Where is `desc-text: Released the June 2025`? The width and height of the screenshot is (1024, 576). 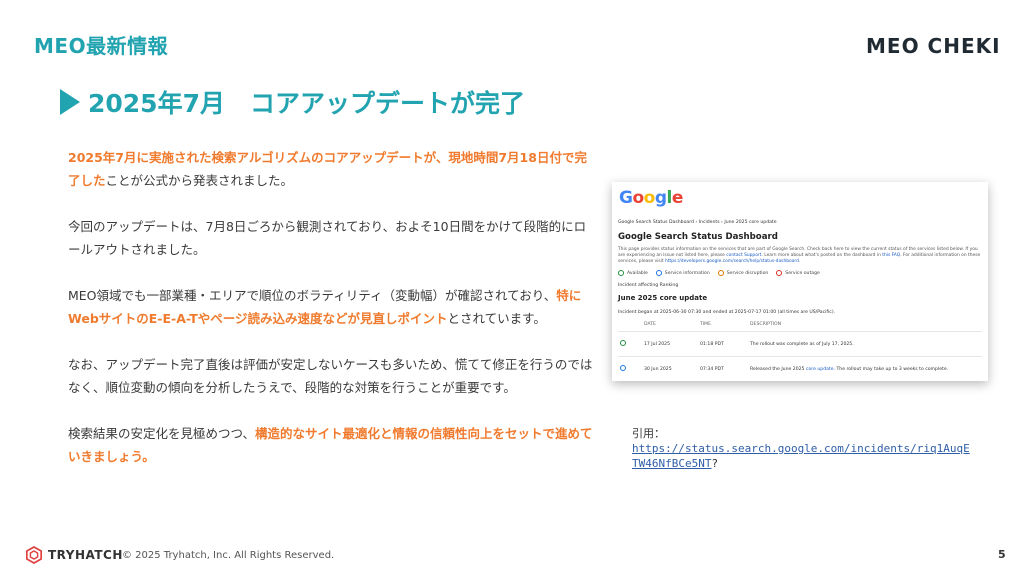 desc-text: Released the June 2025 is located at coordinates (778, 369).